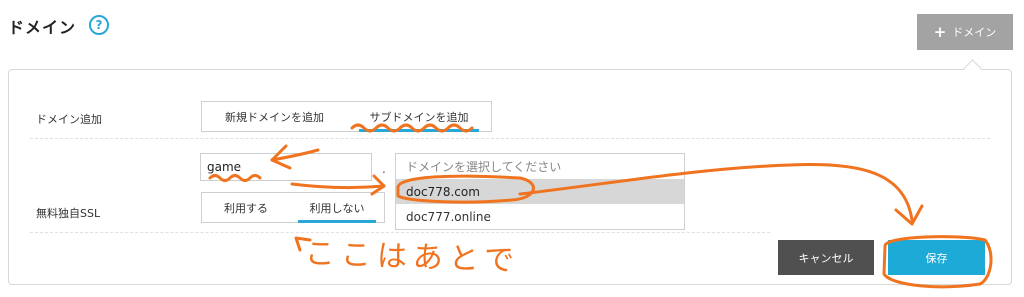  I want to click on tab-ssl-not-use: 利用しない, so click(337, 208).